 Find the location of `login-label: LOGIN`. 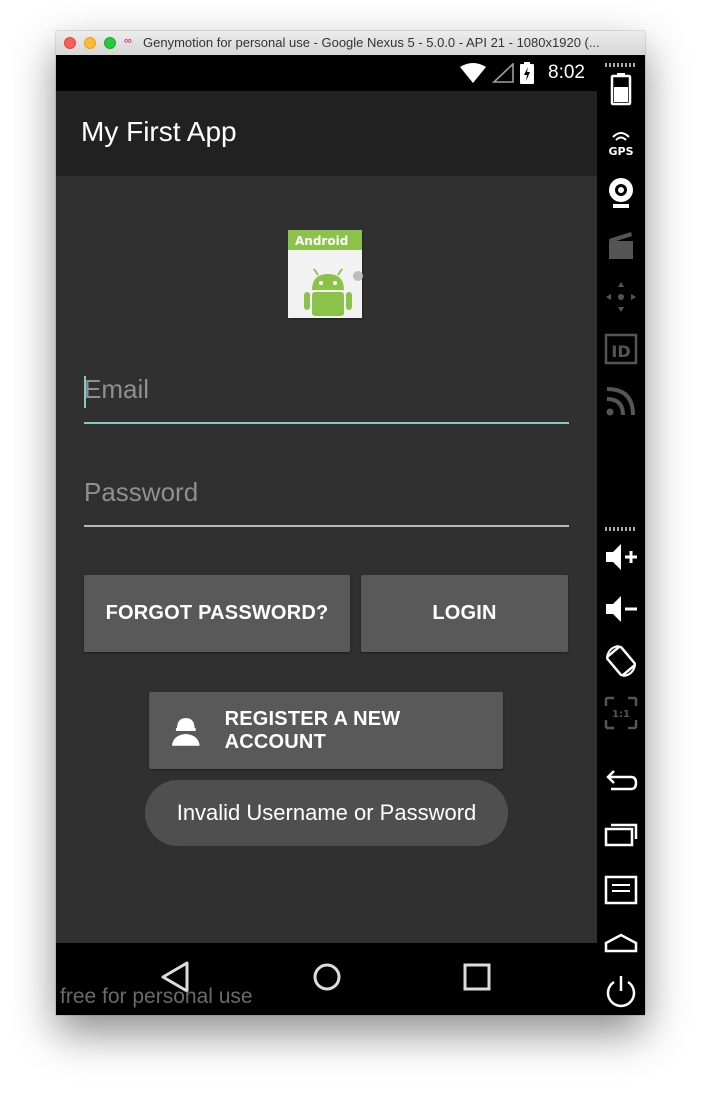

login-label: LOGIN is located at coordinates (464, 613).